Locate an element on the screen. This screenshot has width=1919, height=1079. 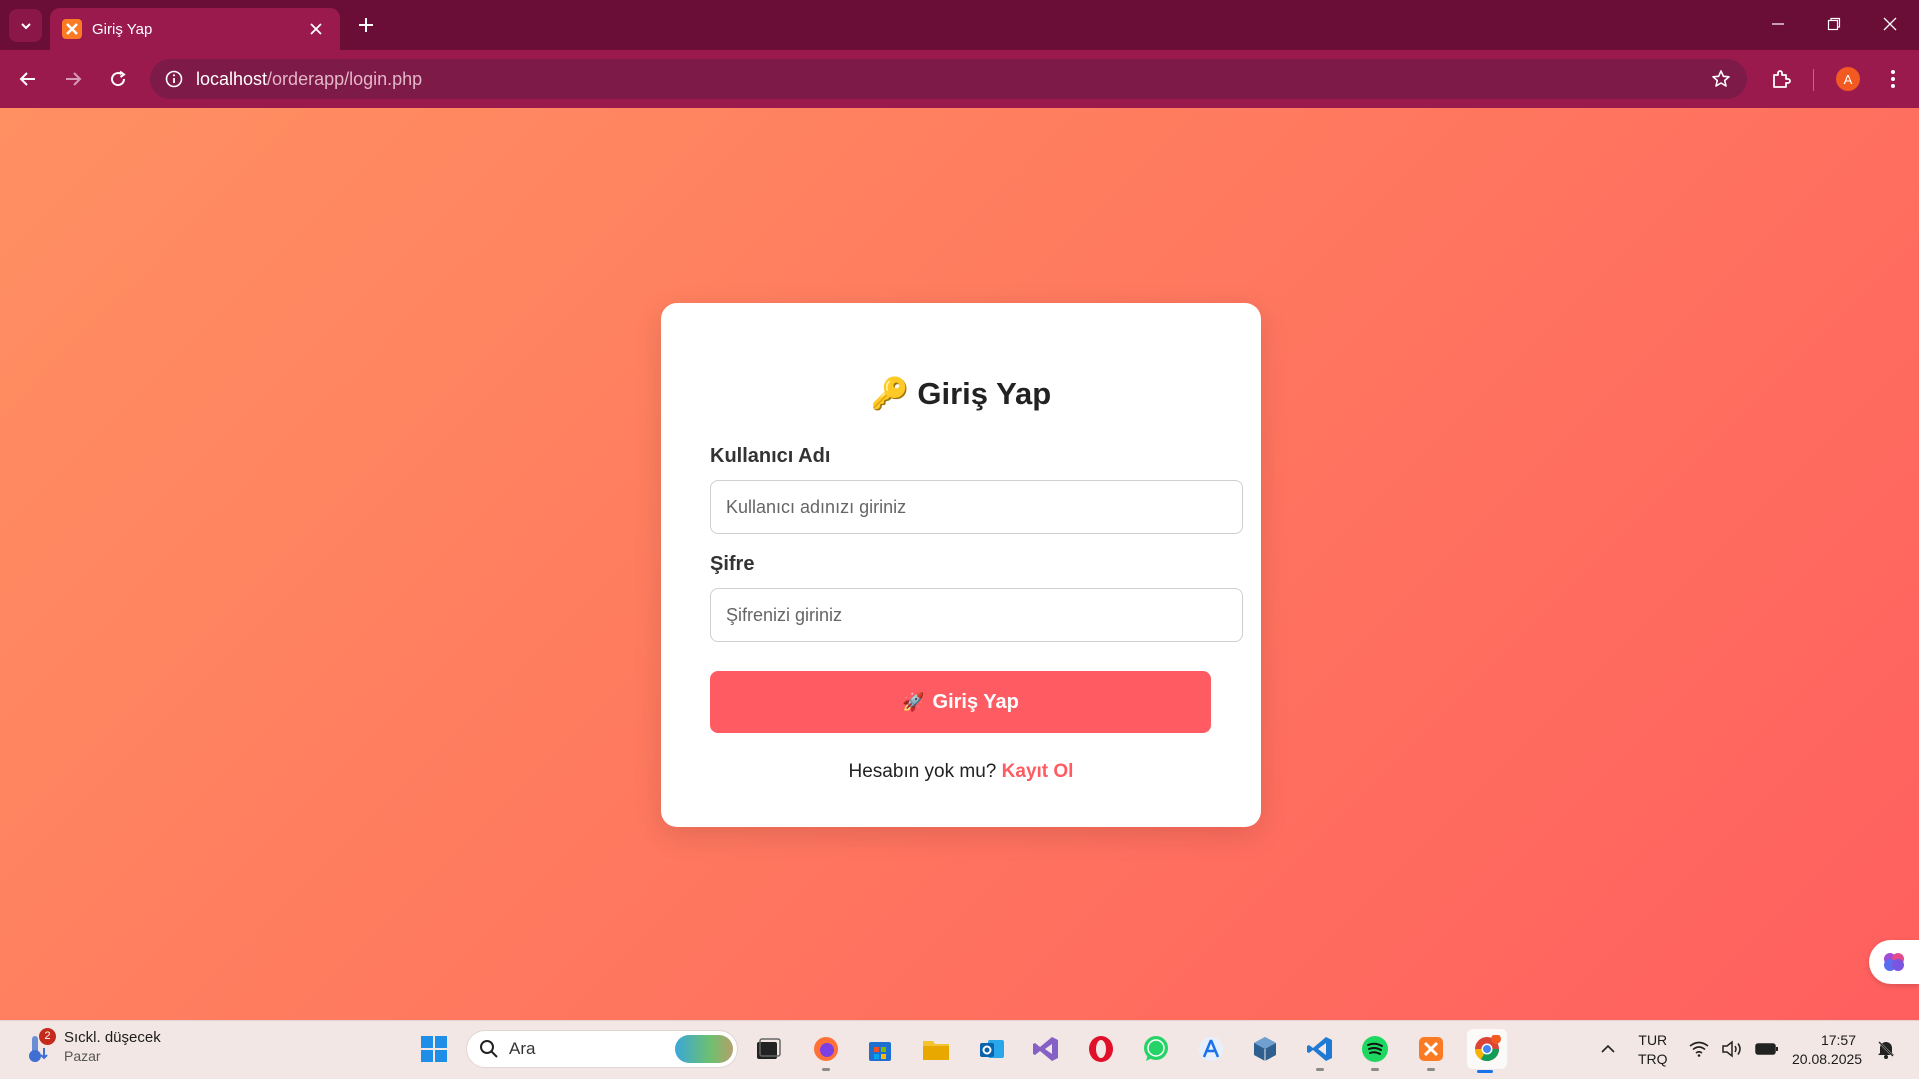
password-input is located at coordinates (976, 615).